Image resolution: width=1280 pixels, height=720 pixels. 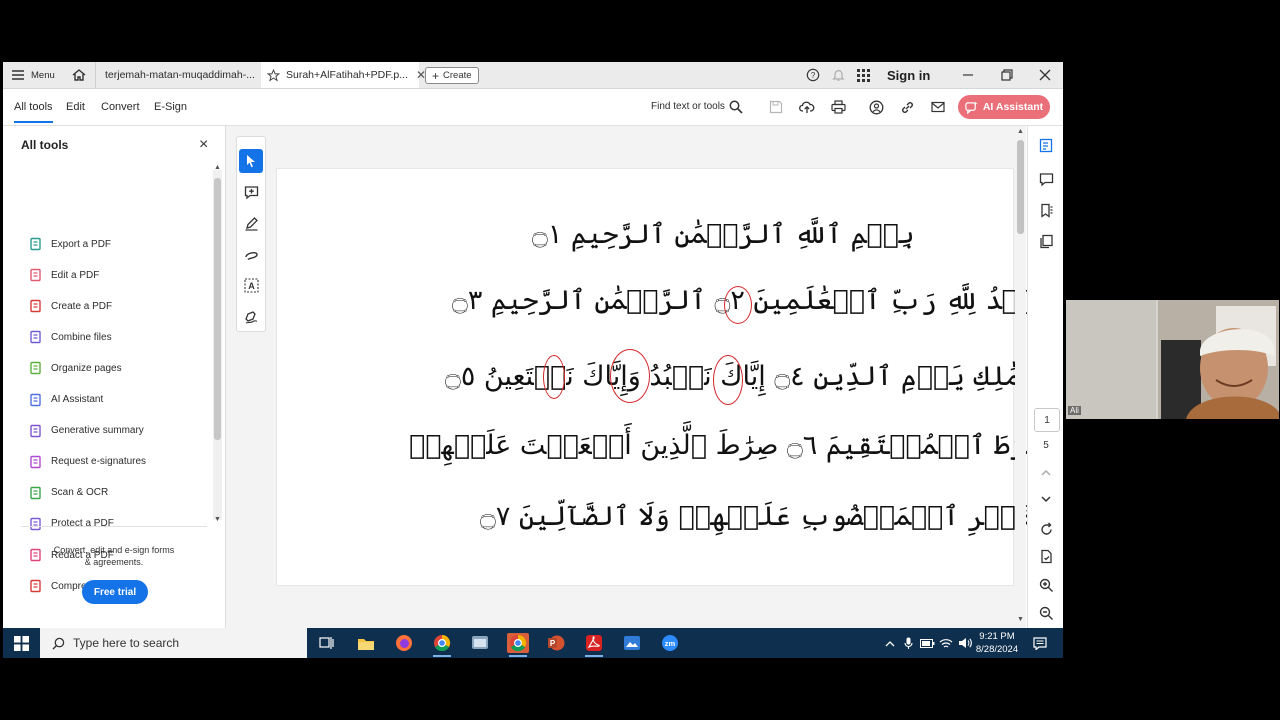 What do you see at coordinates (251, 254) in the screenshot?
I see `draw-freehand-tool` at bounding box center [251, 254].